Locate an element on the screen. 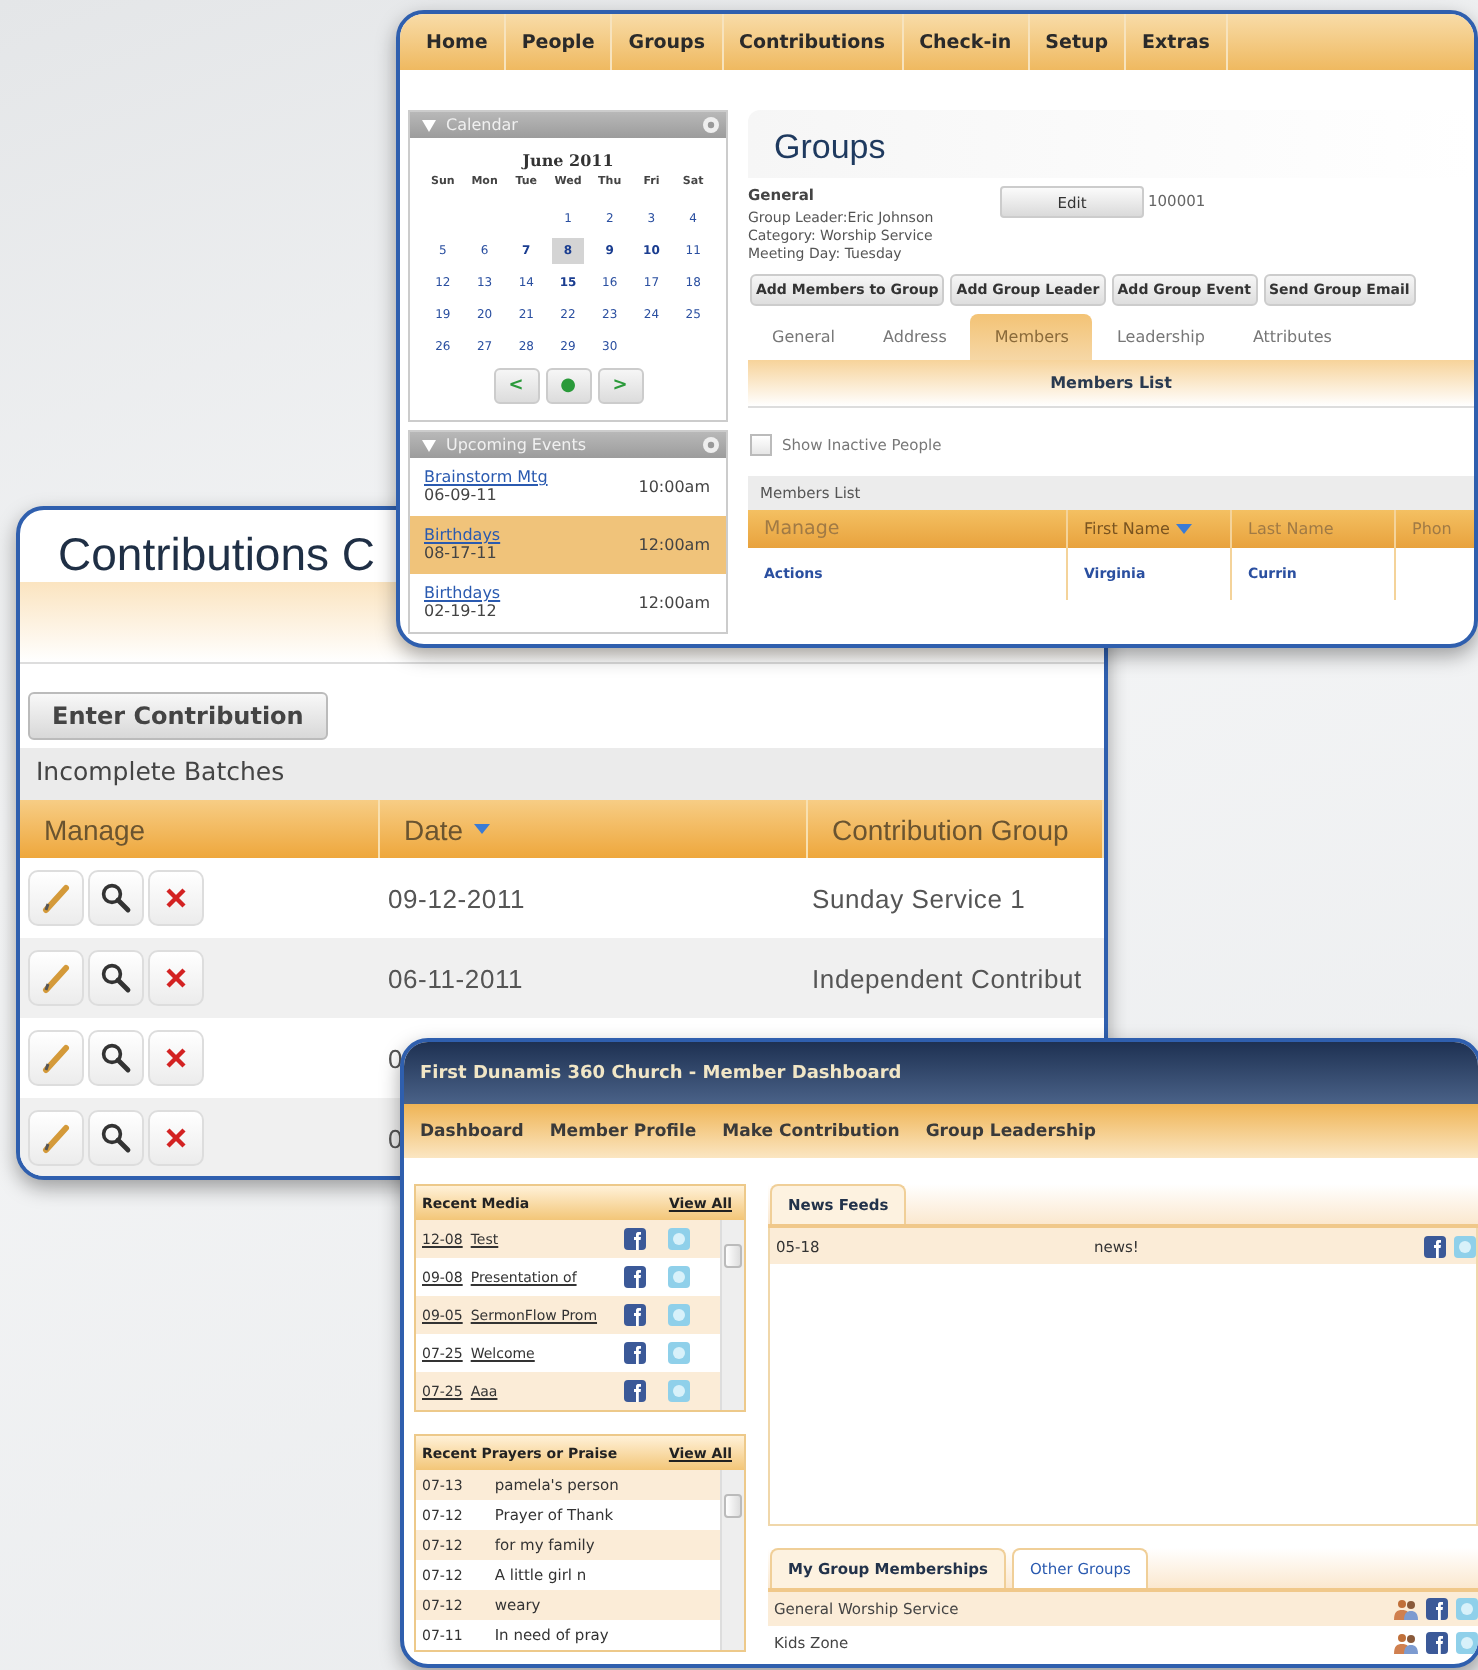  event-row: Brainstorm Mtg 06-09-11 10:00am is located at coordinates (568, 487).